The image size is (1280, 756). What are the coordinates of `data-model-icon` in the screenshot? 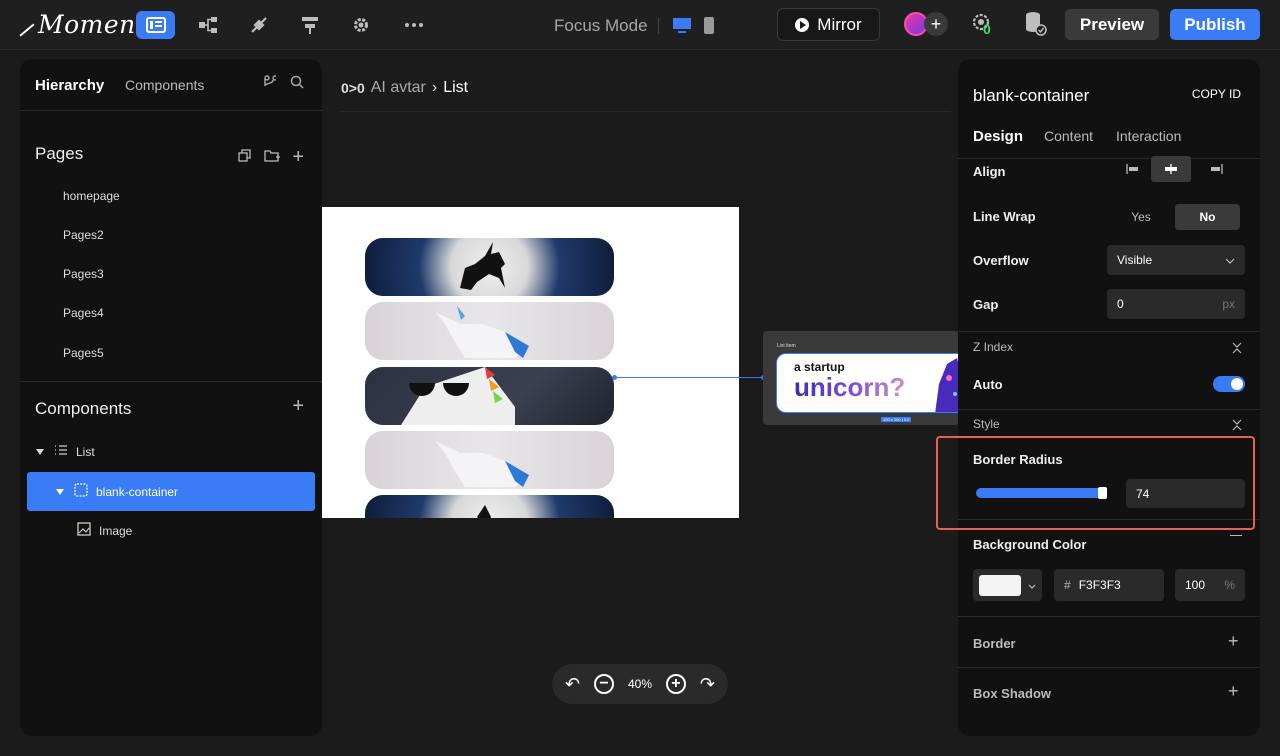 It's located at (207, 25).